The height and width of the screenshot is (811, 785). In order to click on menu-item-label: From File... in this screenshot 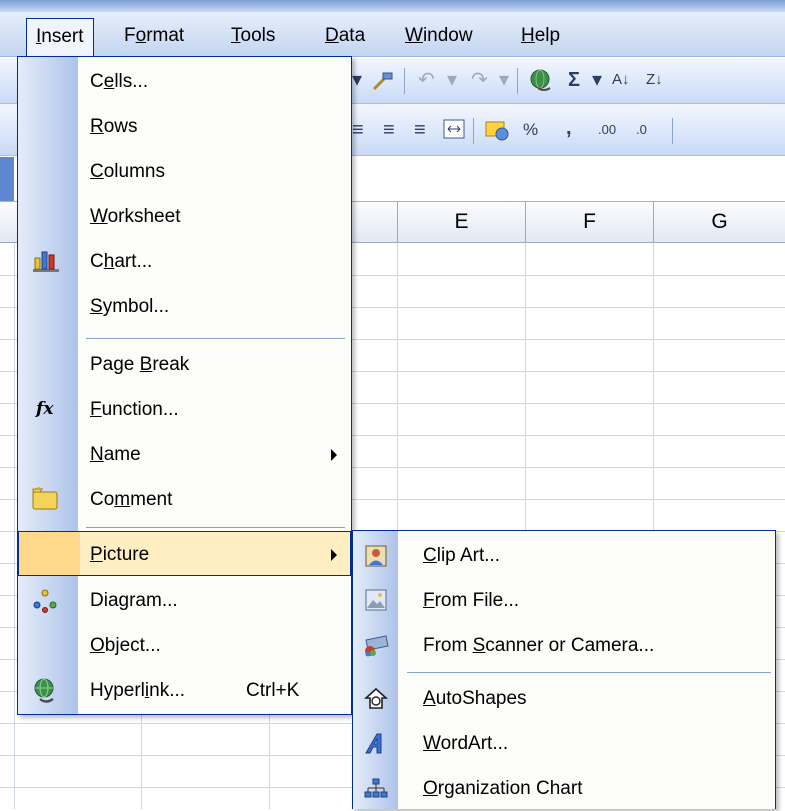, I will do `click(471, 600)`.